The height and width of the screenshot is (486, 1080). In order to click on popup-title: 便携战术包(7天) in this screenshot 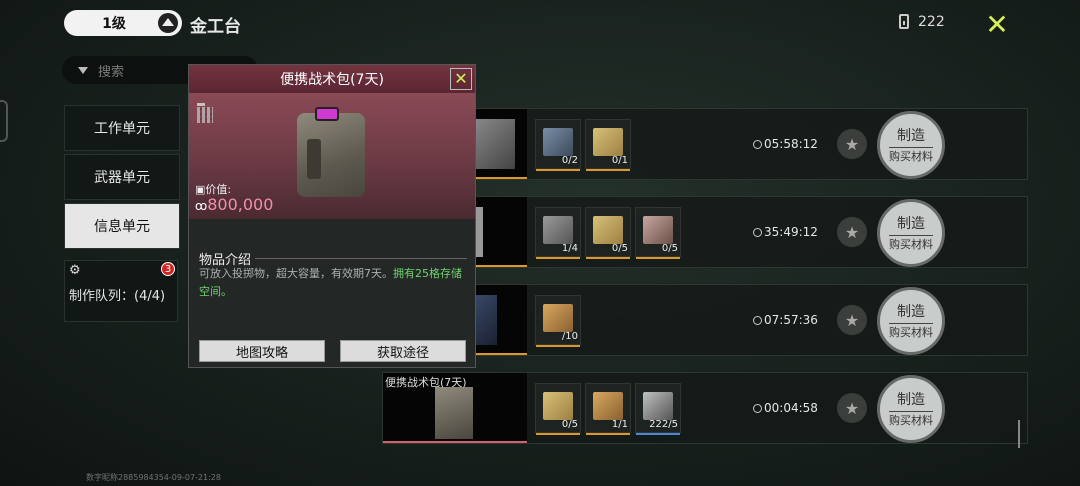, I will do `click(332, 80)`.